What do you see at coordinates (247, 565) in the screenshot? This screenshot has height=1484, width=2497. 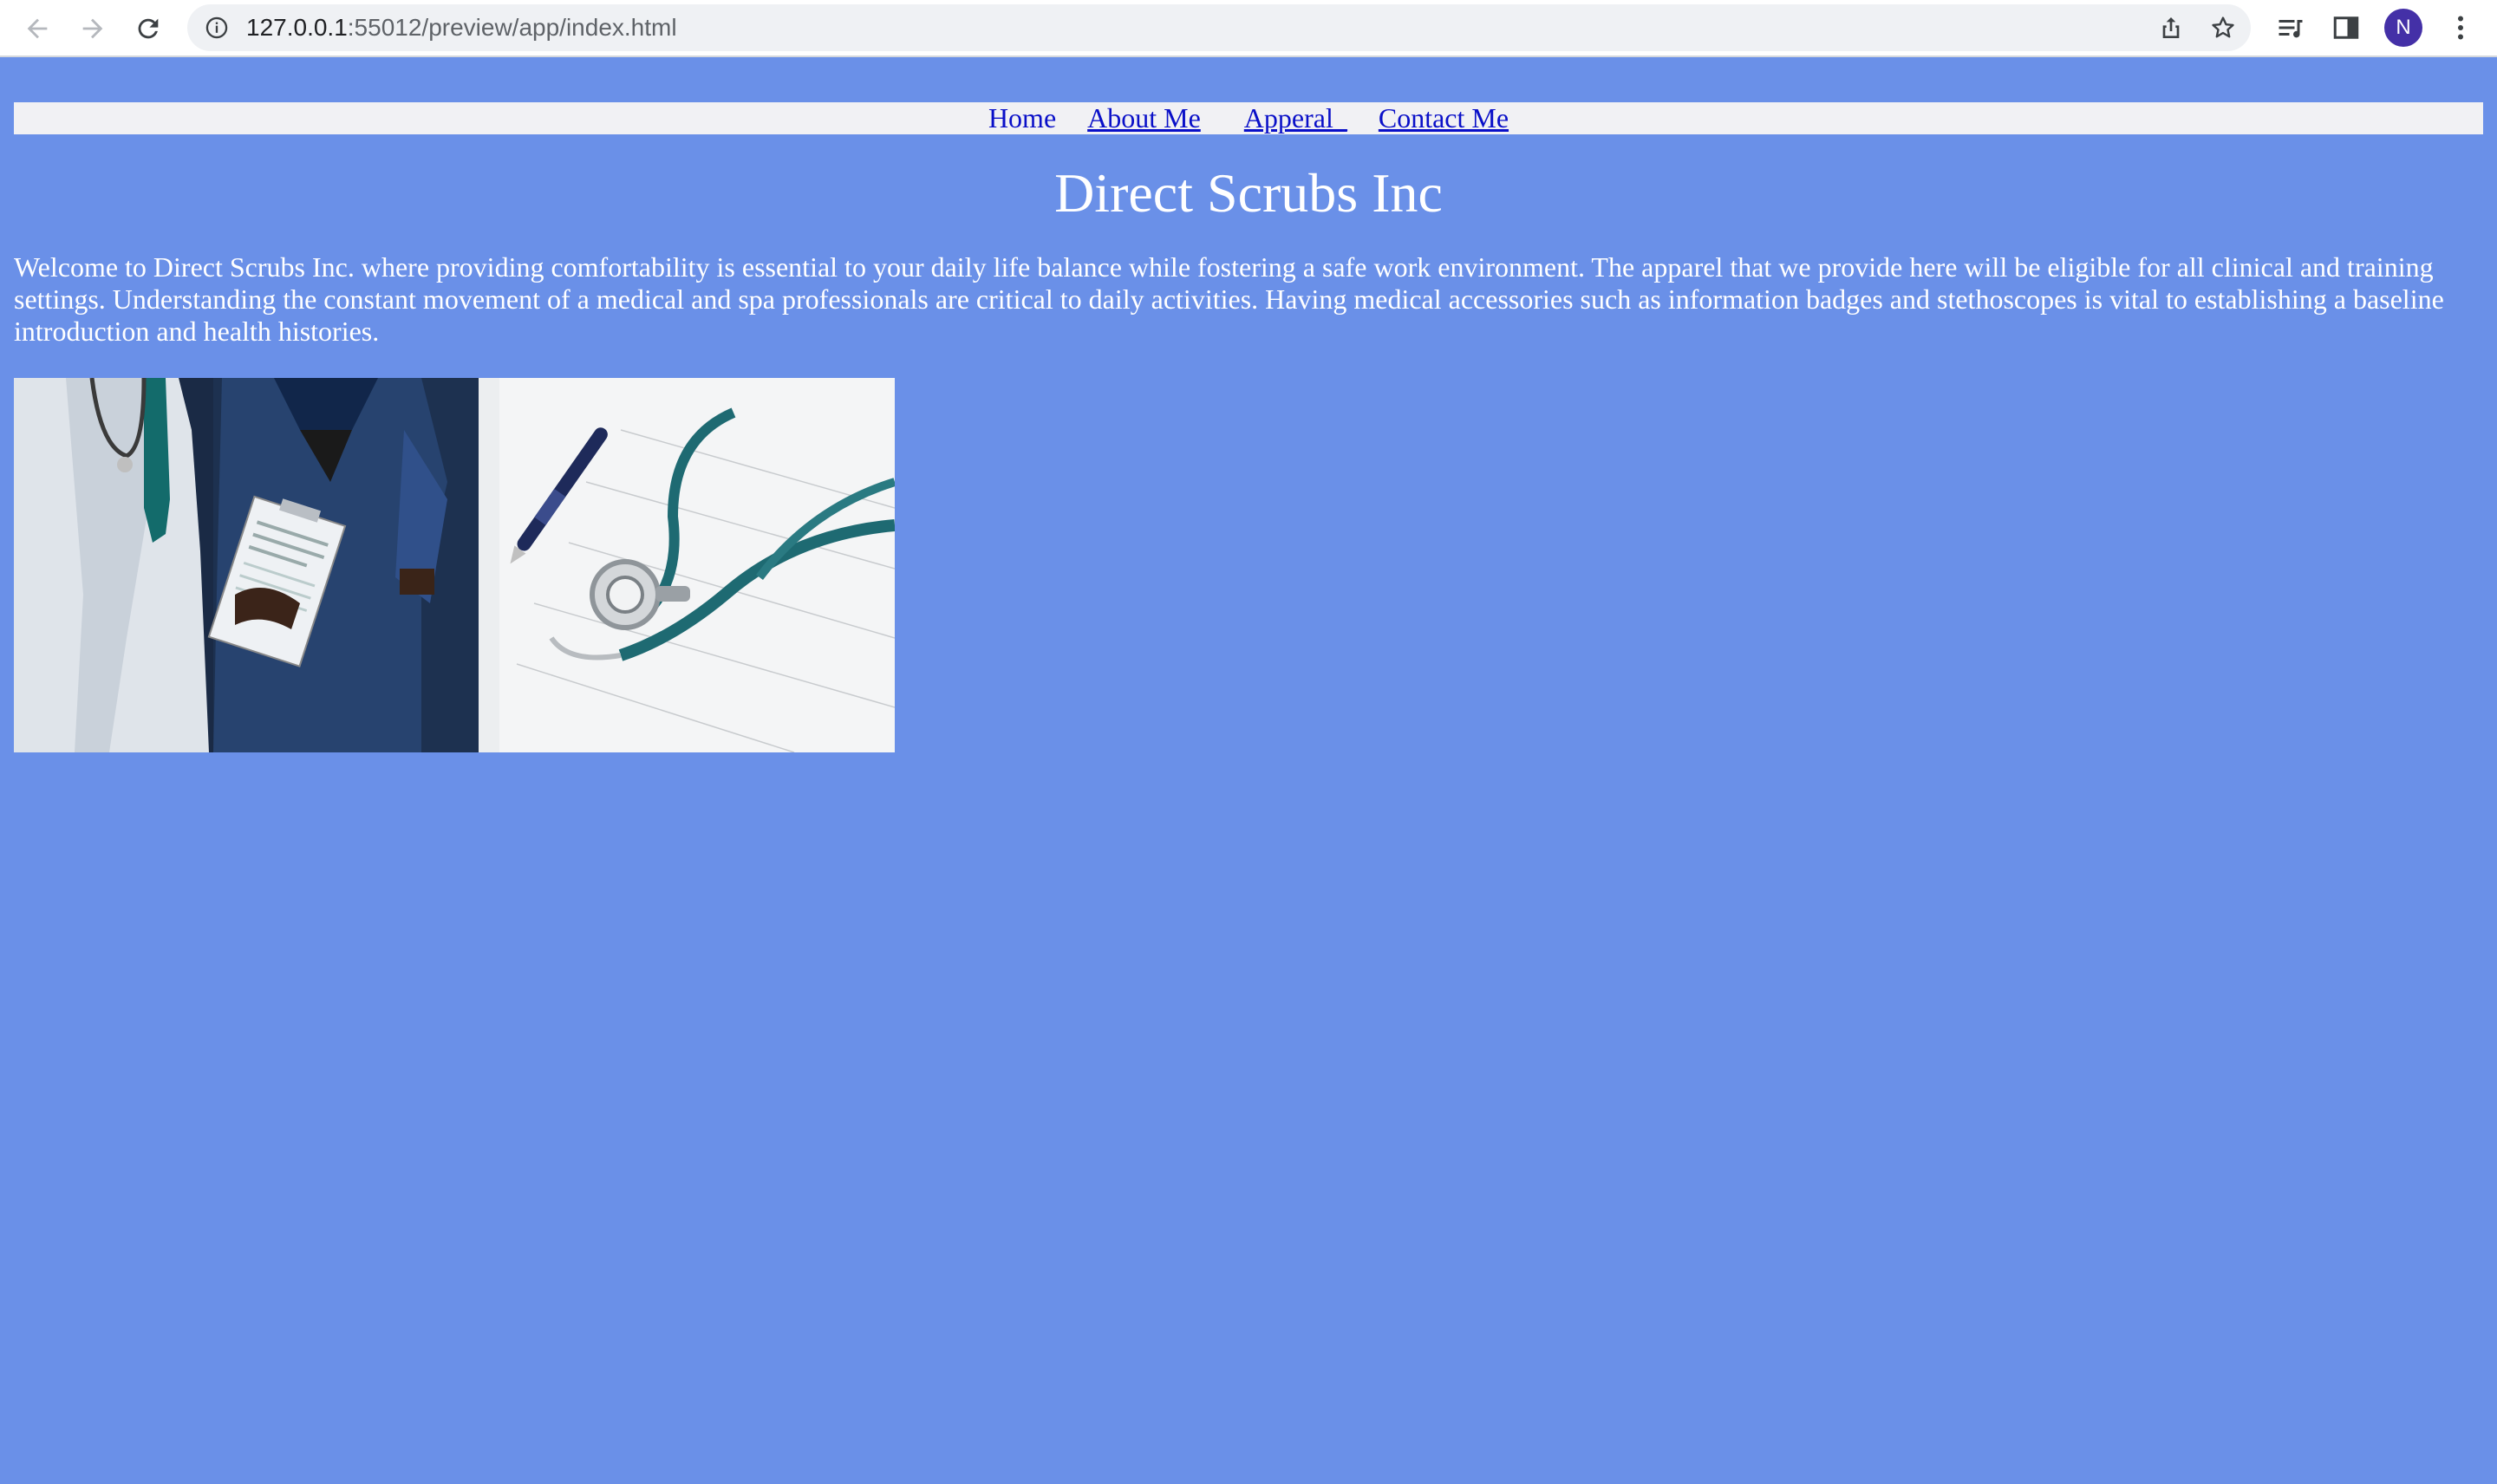 I see `medical-professionals-photo` at bounding box center [247, 565].